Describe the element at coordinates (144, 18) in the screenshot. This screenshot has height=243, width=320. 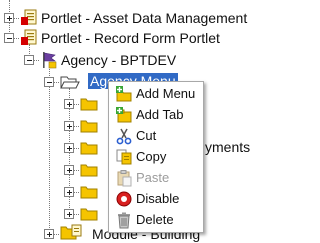
I see `tree-node-asset-portlet: Portlet - Asset Data Management` at that location.